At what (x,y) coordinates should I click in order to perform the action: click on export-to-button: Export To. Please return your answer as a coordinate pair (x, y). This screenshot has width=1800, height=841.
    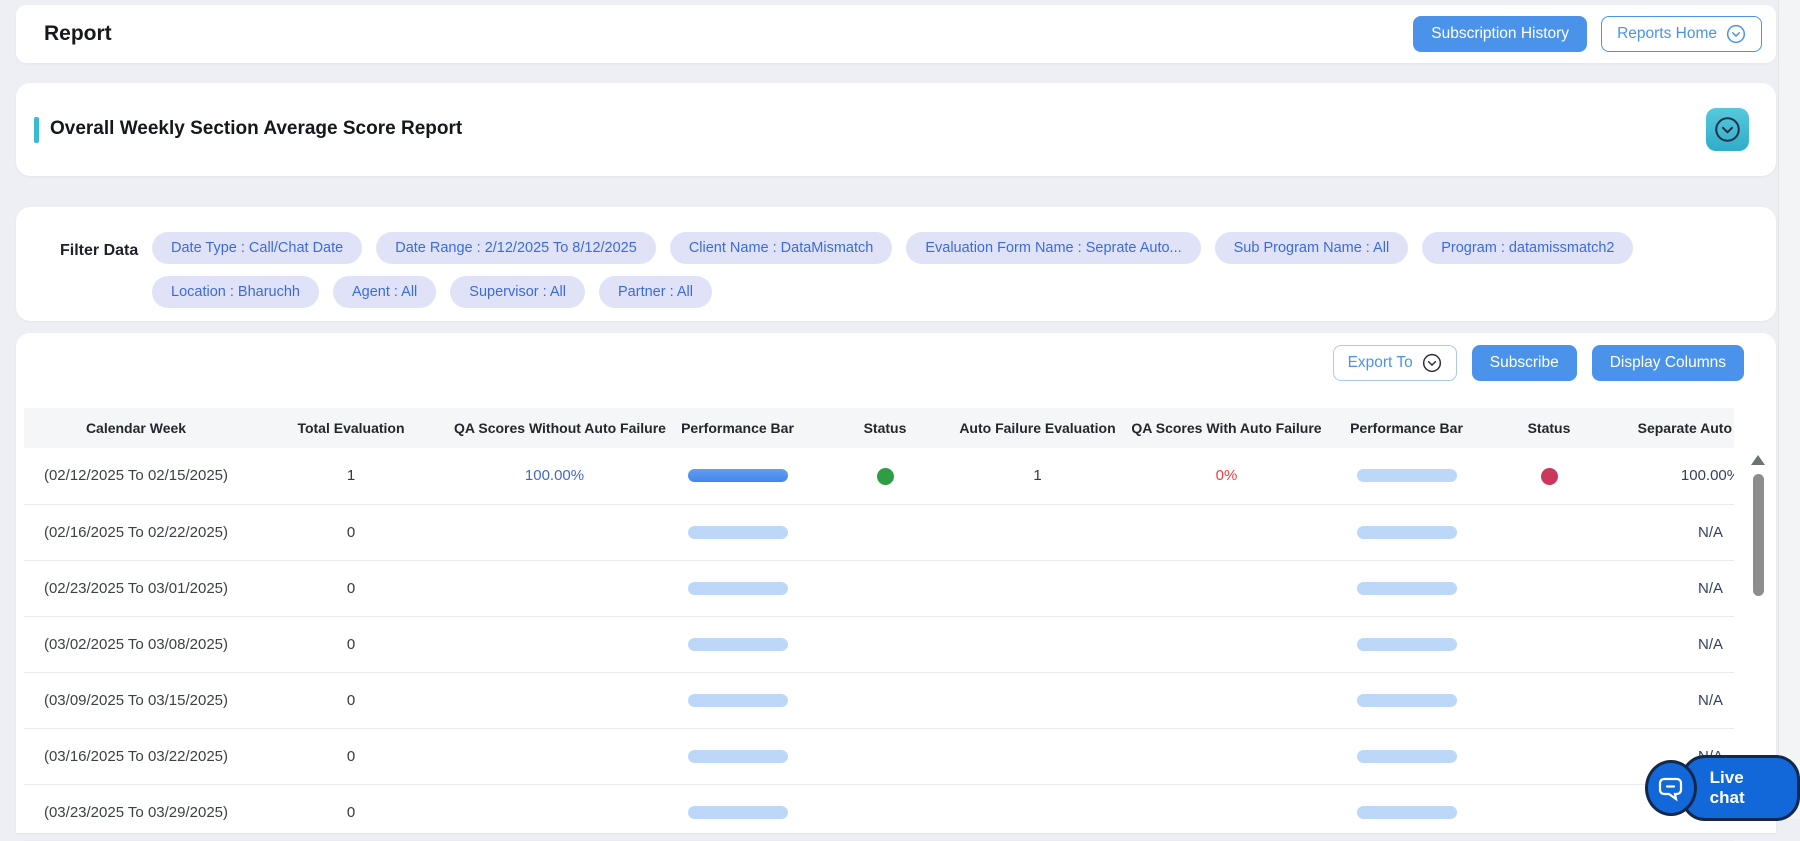
    Looking at the image, I should click on (1394, 363).